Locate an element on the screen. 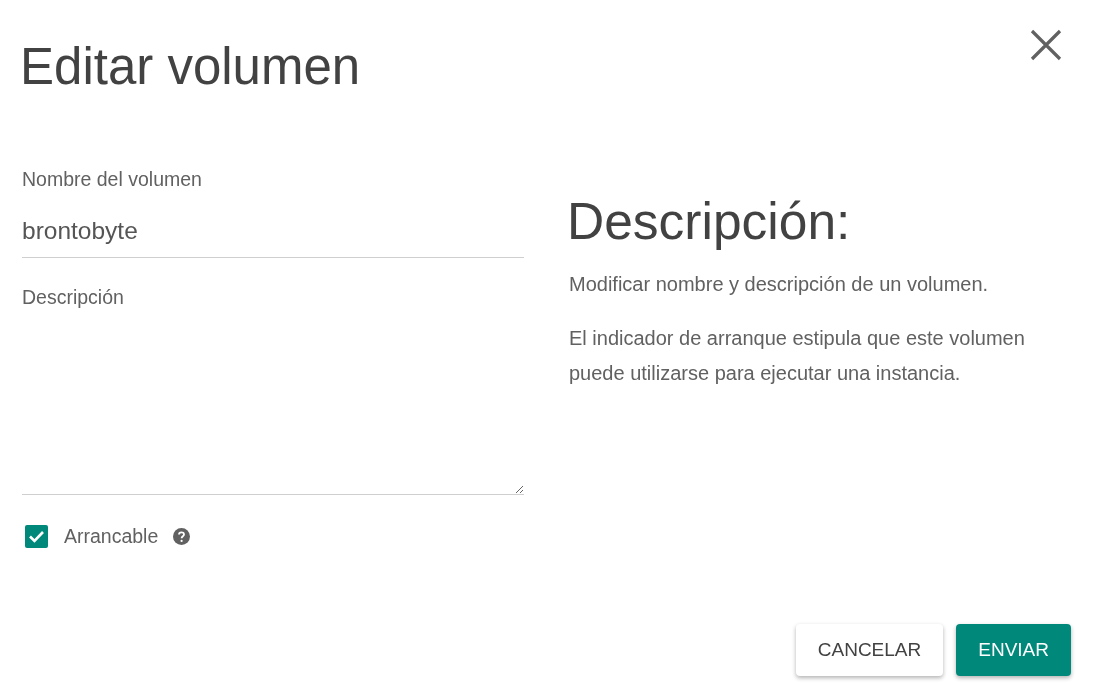  help-text: Modificar nombre y descripción de un volumen. is located at coordinates (779, 285).